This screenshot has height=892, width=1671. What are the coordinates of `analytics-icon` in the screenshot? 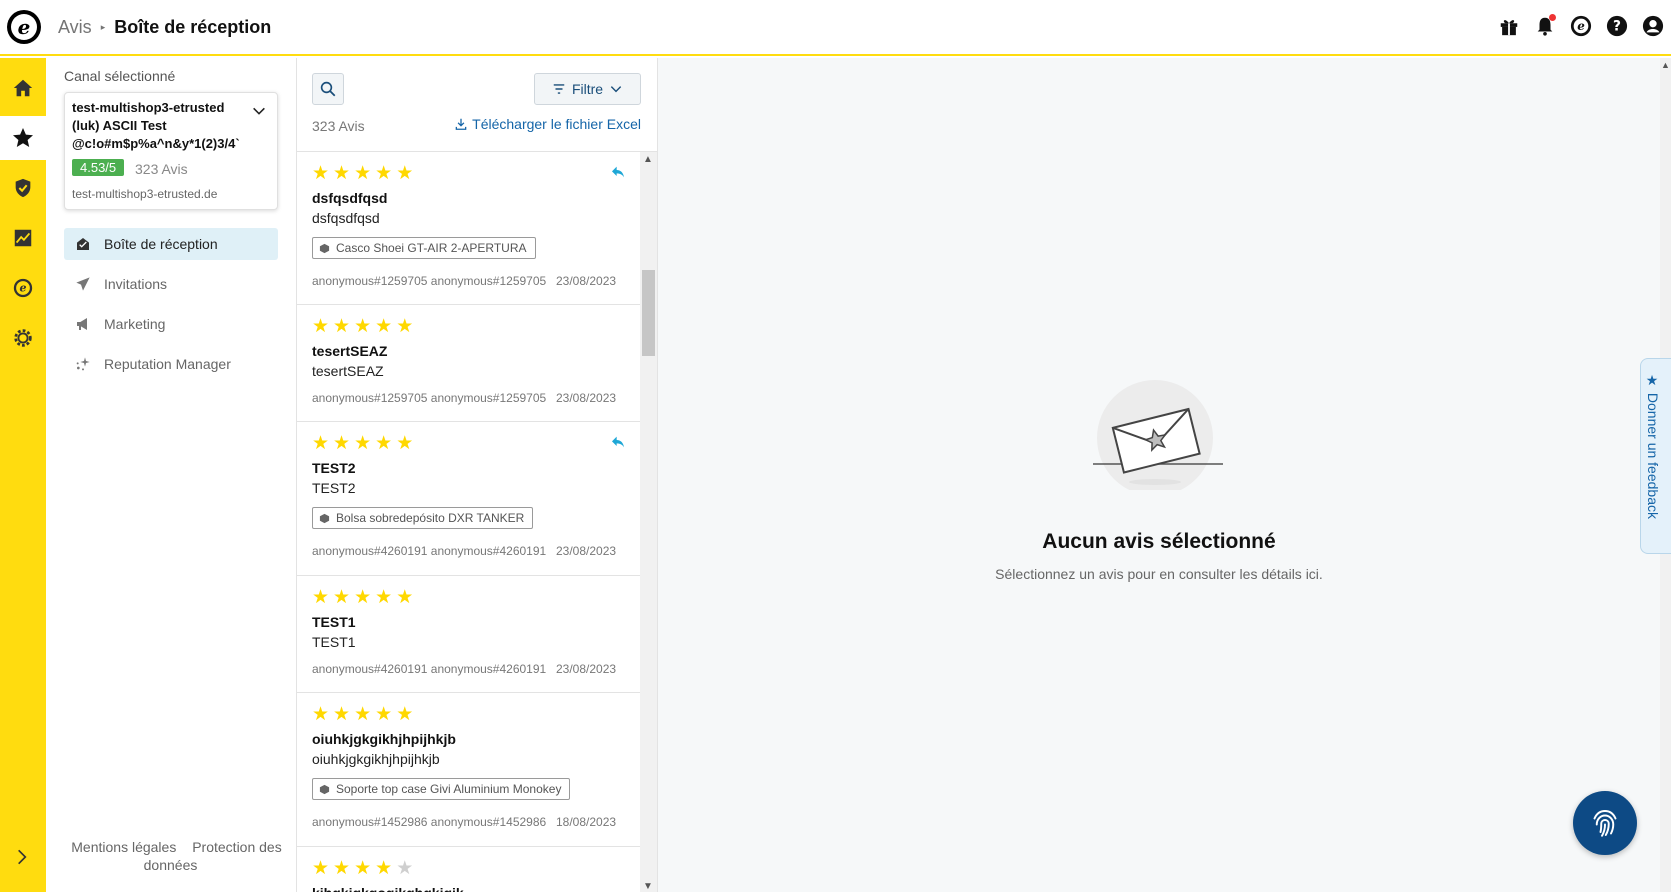 It's located at (23, 238).